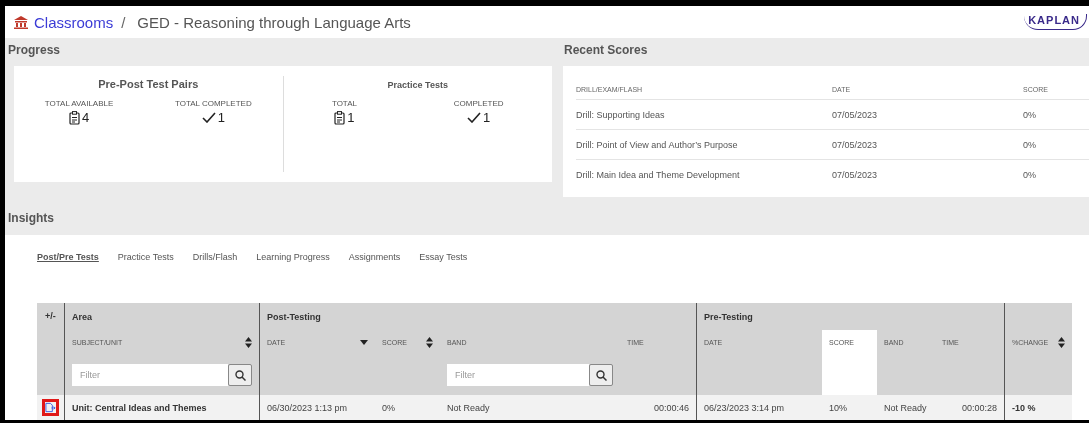 This screenshot has height=423, width=1089. Describe the element at coordinates (443, 258) in the screenshot. I see `tab: Essay Tests` at that location.